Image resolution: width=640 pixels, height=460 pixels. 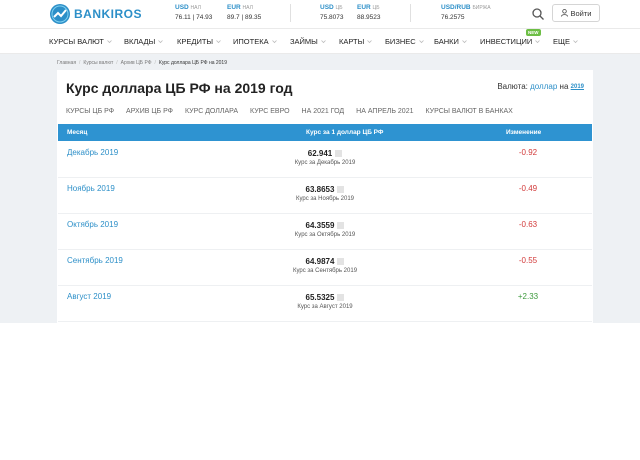 I want to click on column-header-rate: Курс за 1 доллар ЦБ РФ, so click(x=345, y=132).